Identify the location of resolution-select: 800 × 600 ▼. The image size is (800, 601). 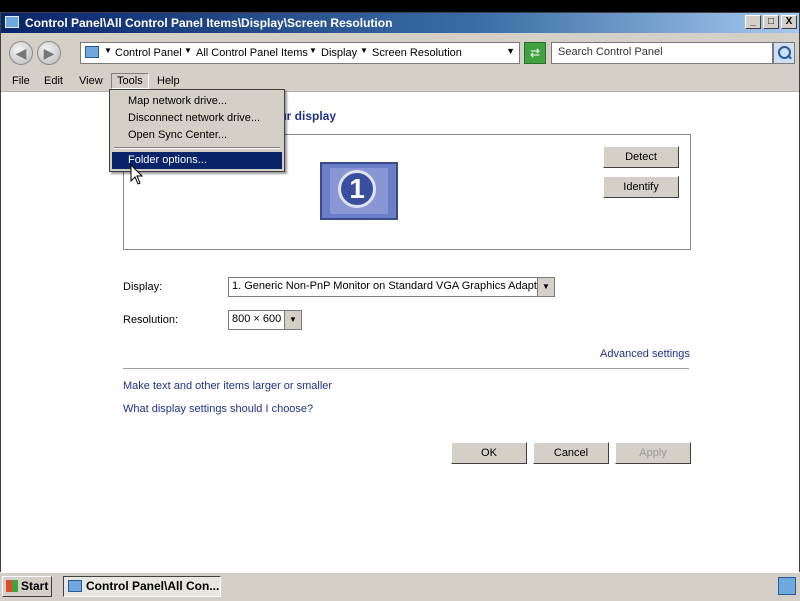
(265, 320).